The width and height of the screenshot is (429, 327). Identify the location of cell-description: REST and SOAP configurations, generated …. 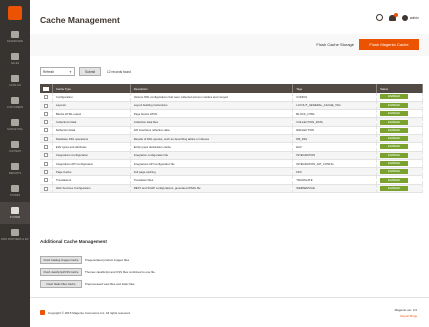
(212, 189).